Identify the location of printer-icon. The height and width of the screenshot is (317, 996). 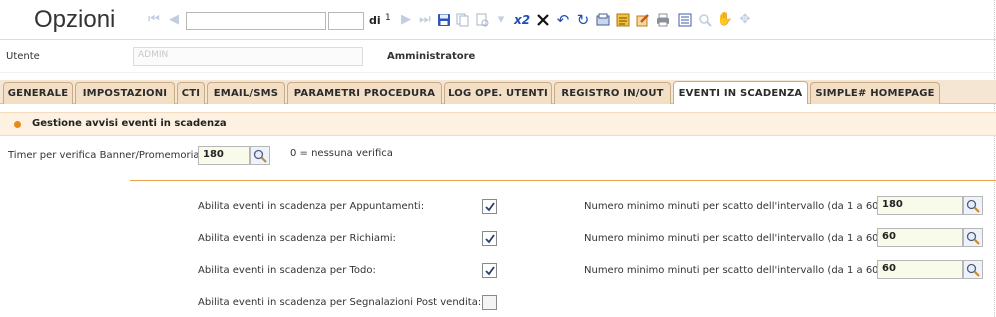
(663, 20).